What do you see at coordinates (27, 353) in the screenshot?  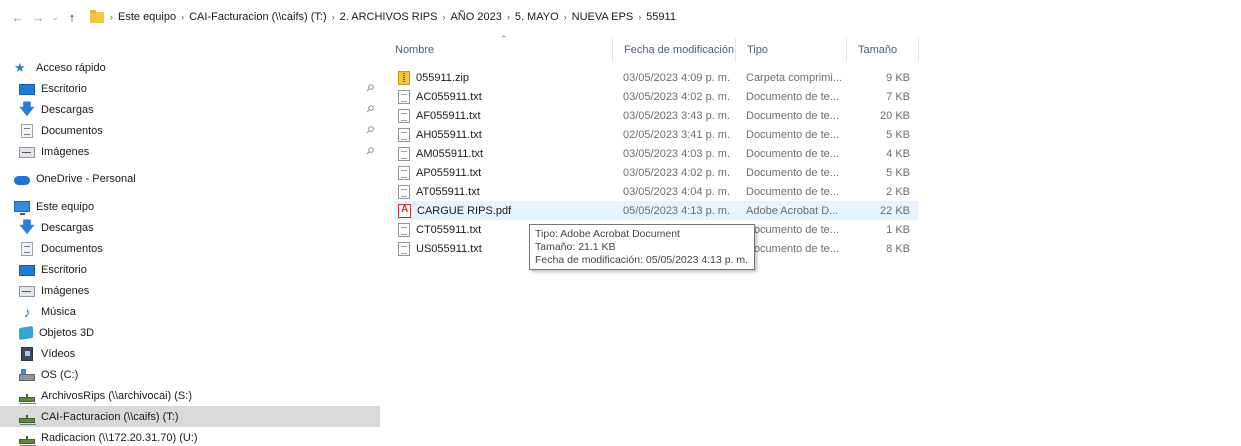 I see `videos-icon` at bounding box center [27, 353].